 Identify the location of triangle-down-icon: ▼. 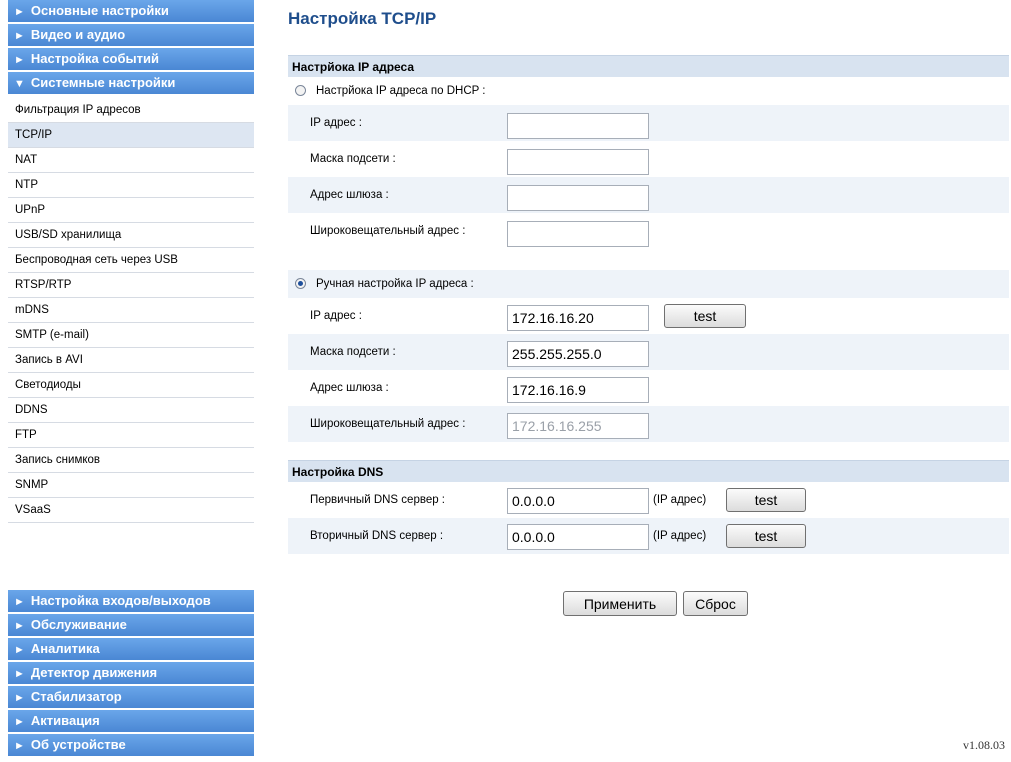
(19, 84).